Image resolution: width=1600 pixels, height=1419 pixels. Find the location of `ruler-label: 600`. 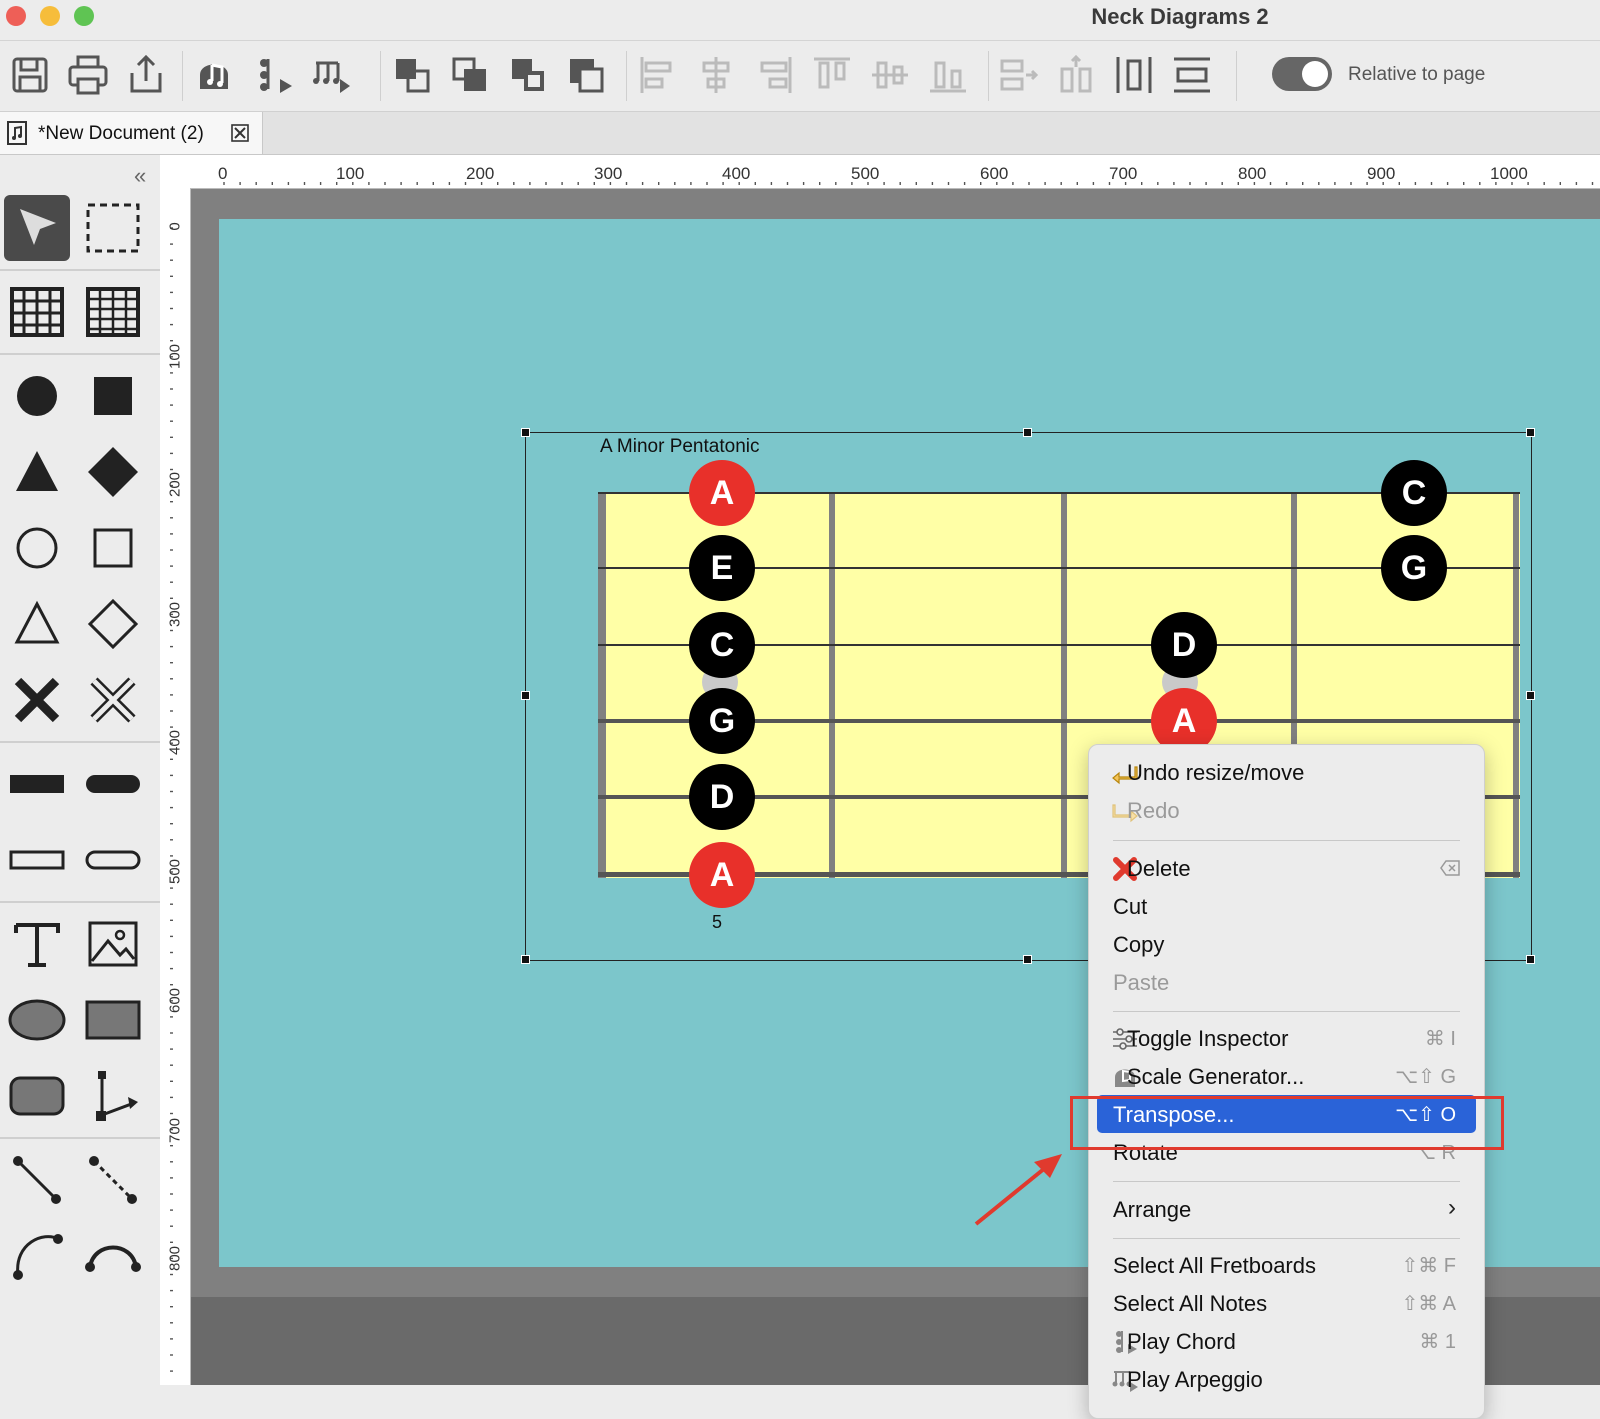

ruler-label: 600 is located at coordinates (994, 173).